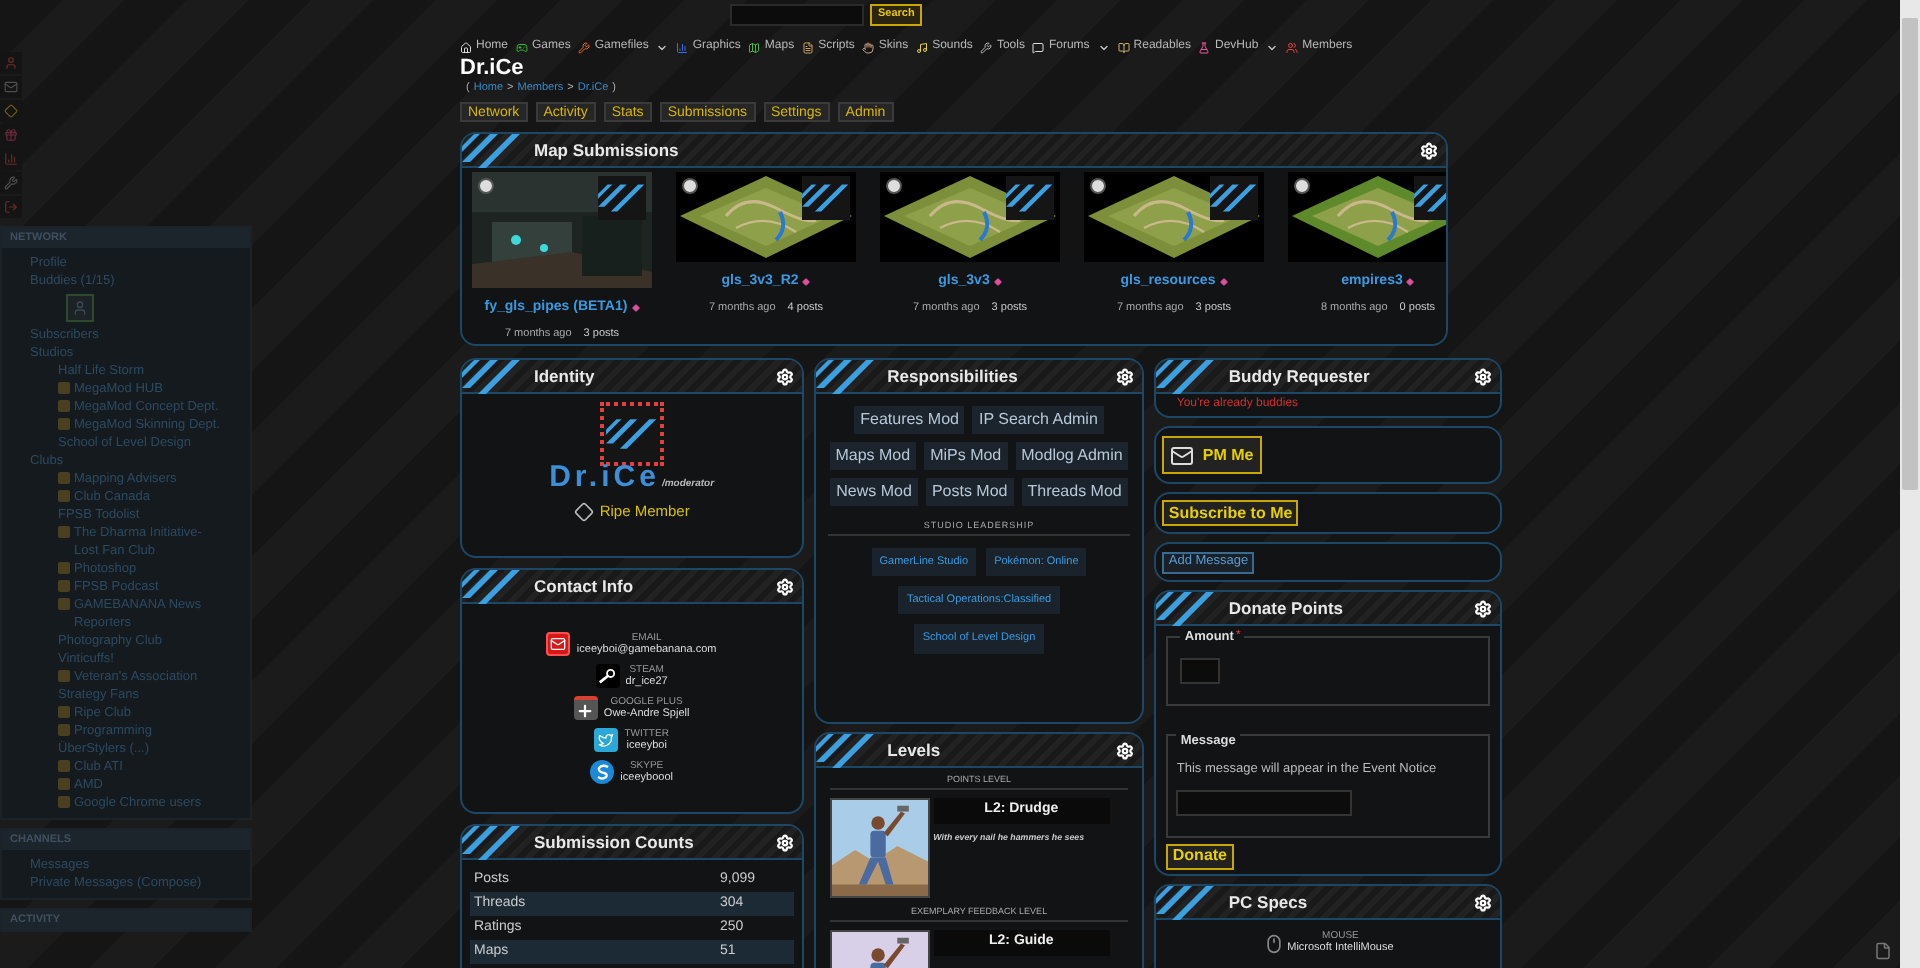 This screenshot has width=1920, height=968. I want to click on role-tag: News Mod, so click(874, 492).